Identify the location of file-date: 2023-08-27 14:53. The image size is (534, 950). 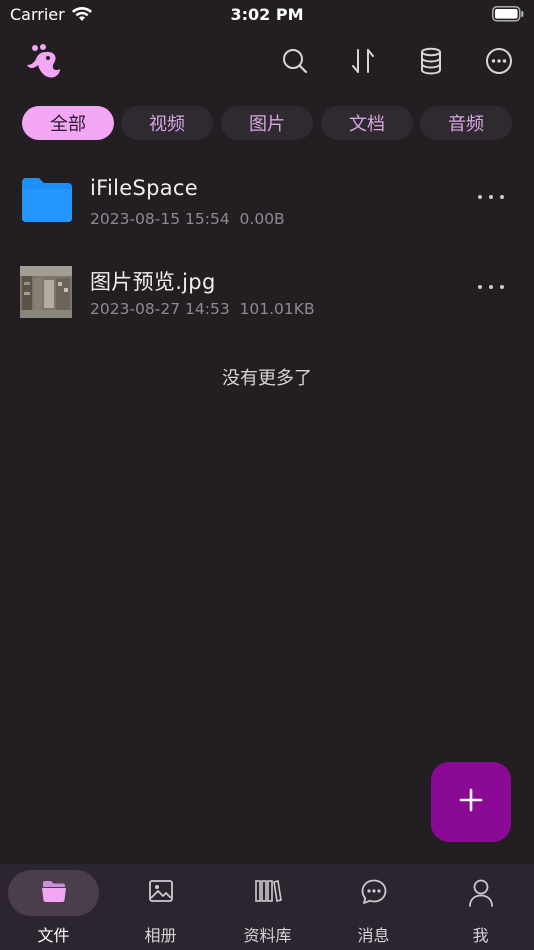
(160, 309).